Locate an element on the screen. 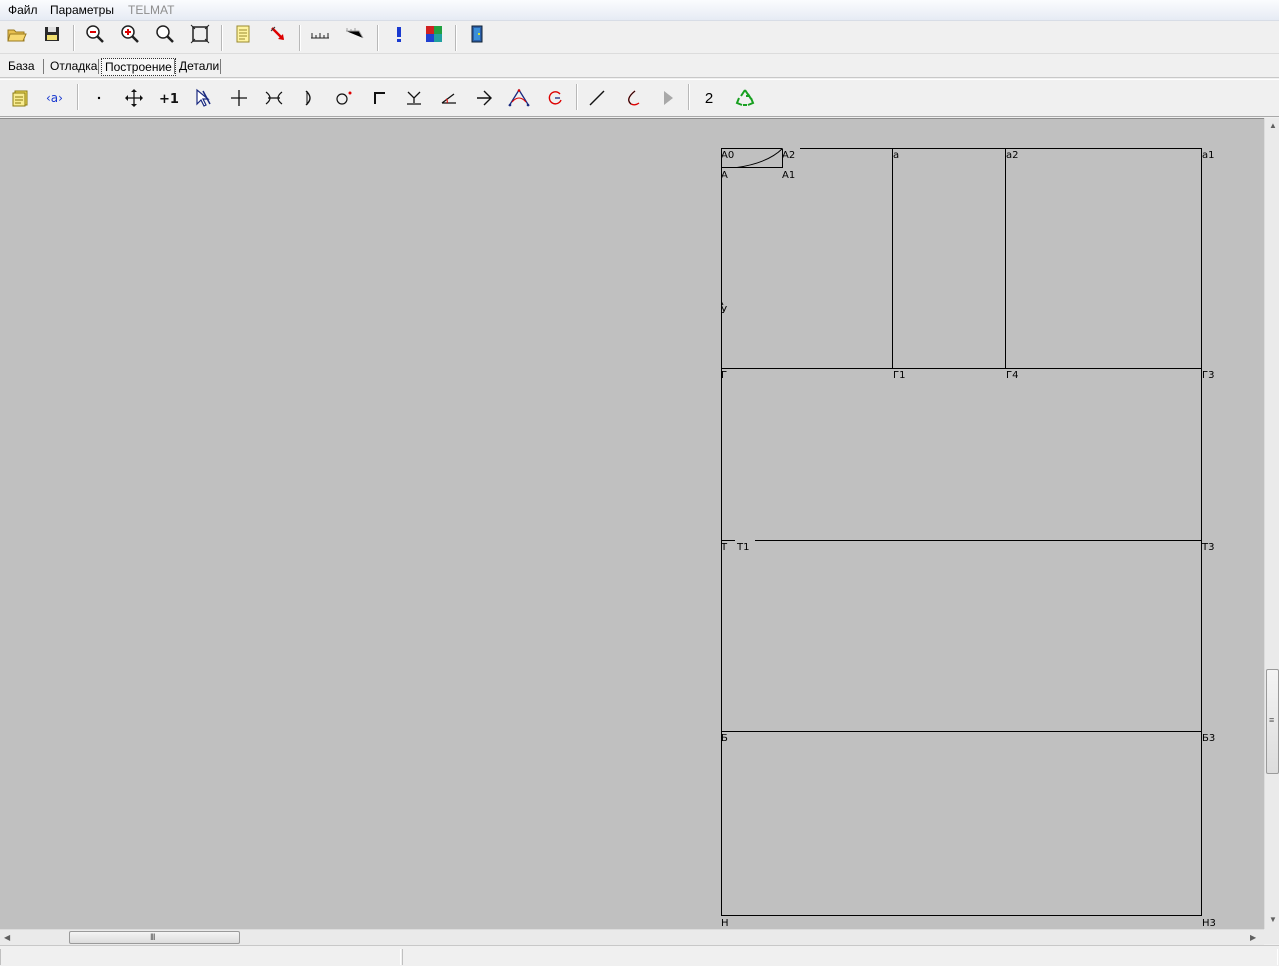 Image resolution: width=1279 pixels, height=966 pixels. circle-point-icon is located at coordinates (344, 98).